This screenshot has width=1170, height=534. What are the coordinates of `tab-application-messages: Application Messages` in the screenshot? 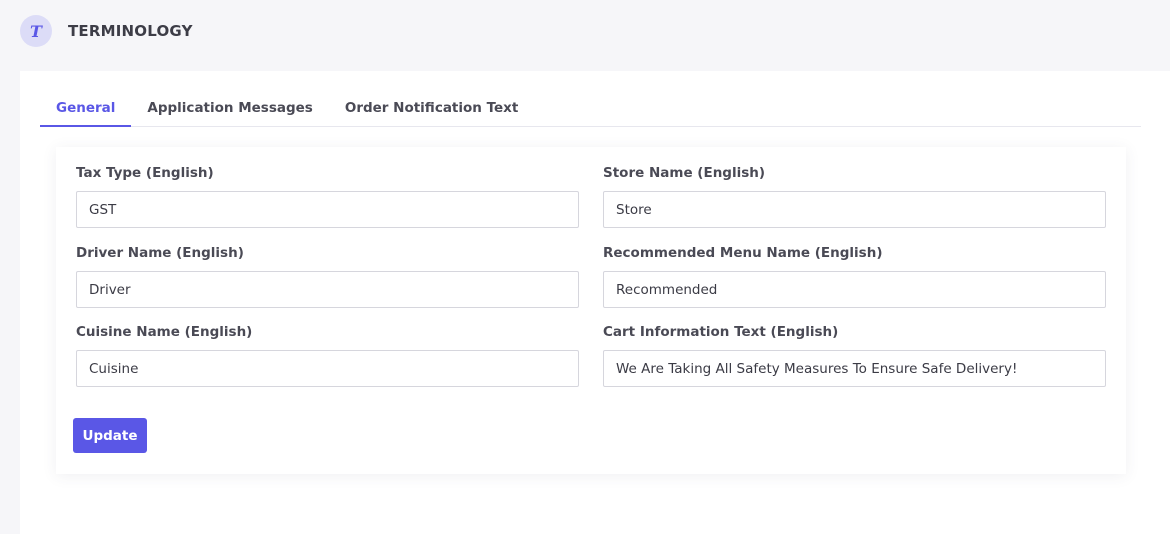 It's located at (229, 109).